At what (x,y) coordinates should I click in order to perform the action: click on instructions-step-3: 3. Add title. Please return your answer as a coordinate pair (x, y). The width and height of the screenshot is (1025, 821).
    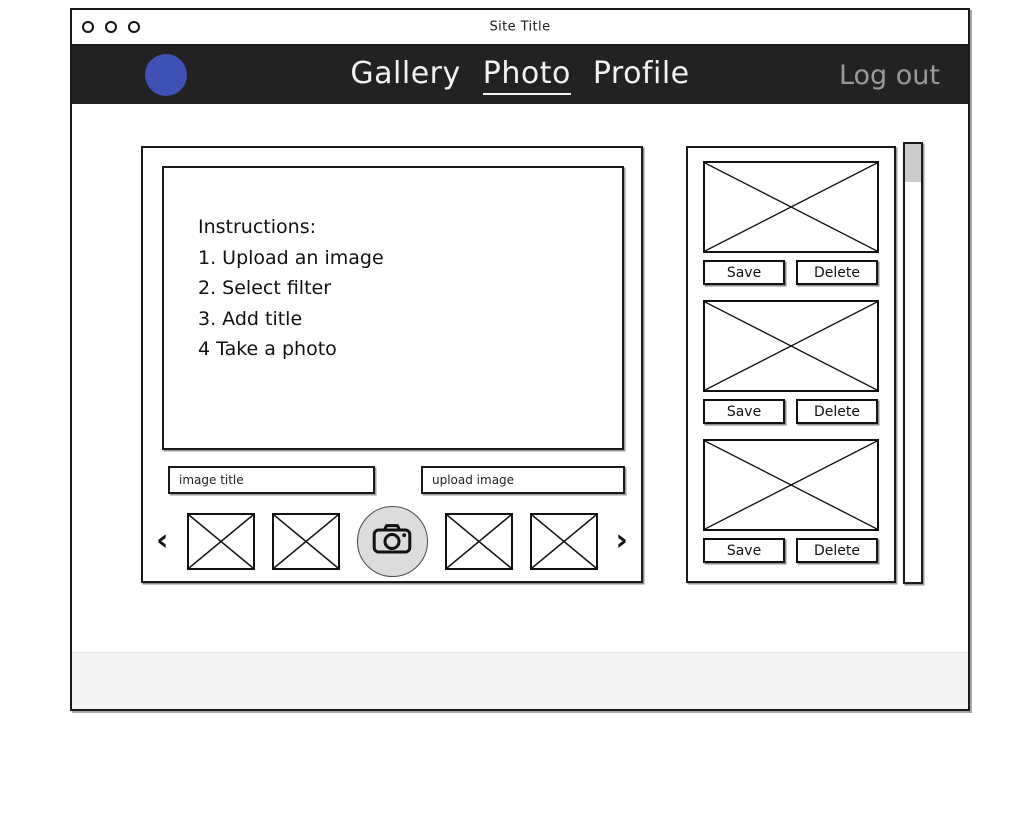
    Looking at the image, I should click on (250, 318).